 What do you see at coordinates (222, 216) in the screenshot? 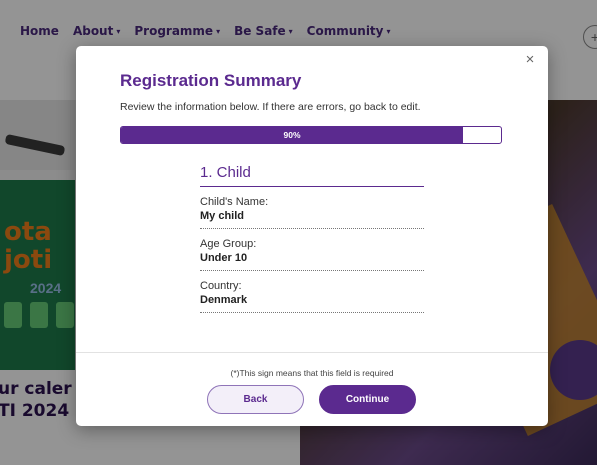
I see `field-value: My child` at bounding box center [222, 216].